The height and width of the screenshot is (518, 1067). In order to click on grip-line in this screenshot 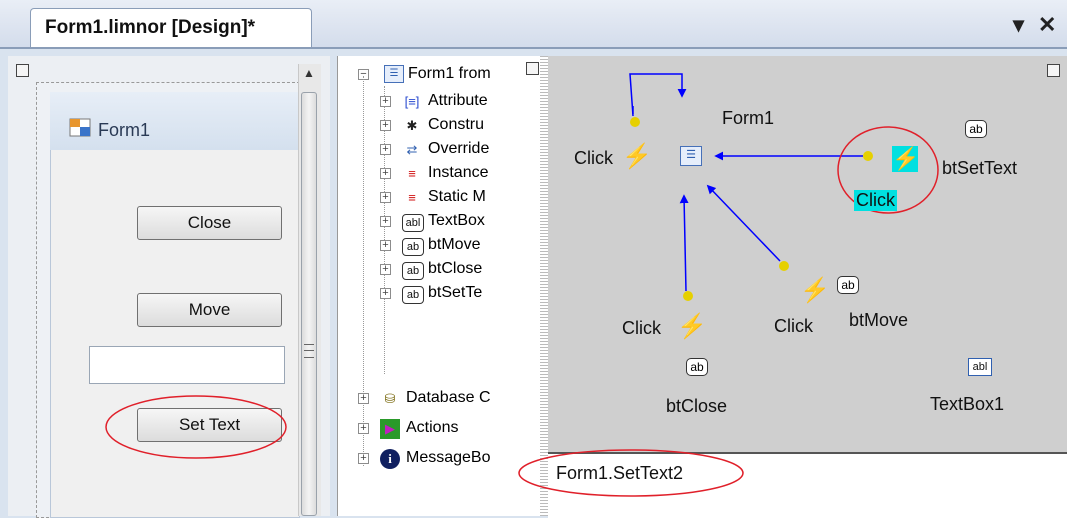, I will do `click(309, 350)`.